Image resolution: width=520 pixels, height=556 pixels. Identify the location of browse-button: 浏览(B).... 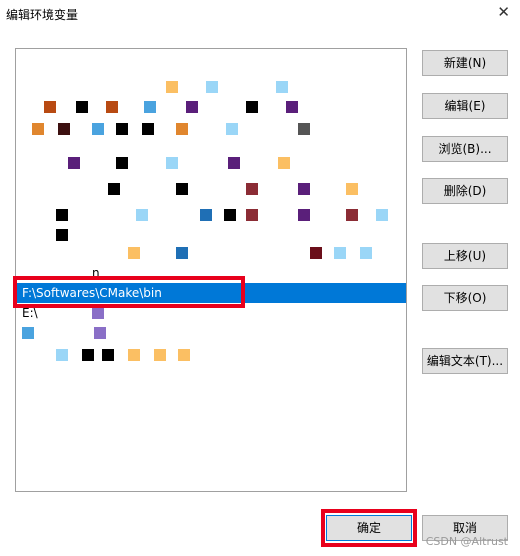
(465, 149).